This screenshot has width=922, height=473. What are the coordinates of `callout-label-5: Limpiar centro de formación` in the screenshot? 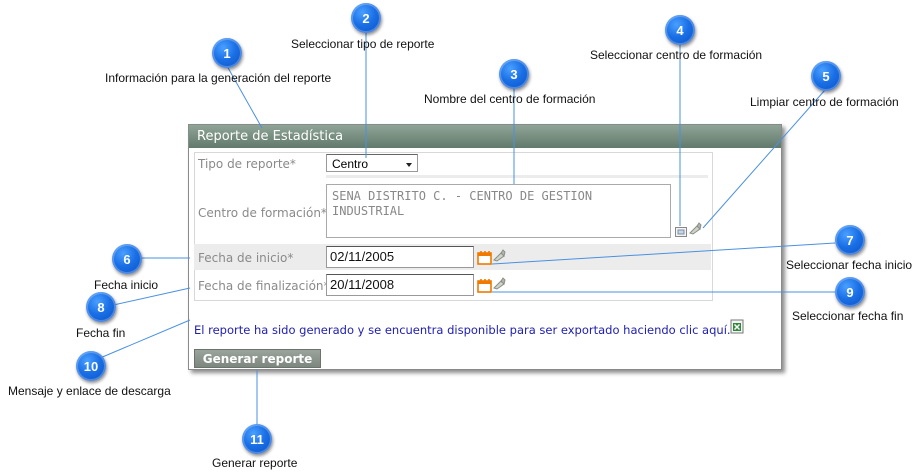 It's located at (824, 102).